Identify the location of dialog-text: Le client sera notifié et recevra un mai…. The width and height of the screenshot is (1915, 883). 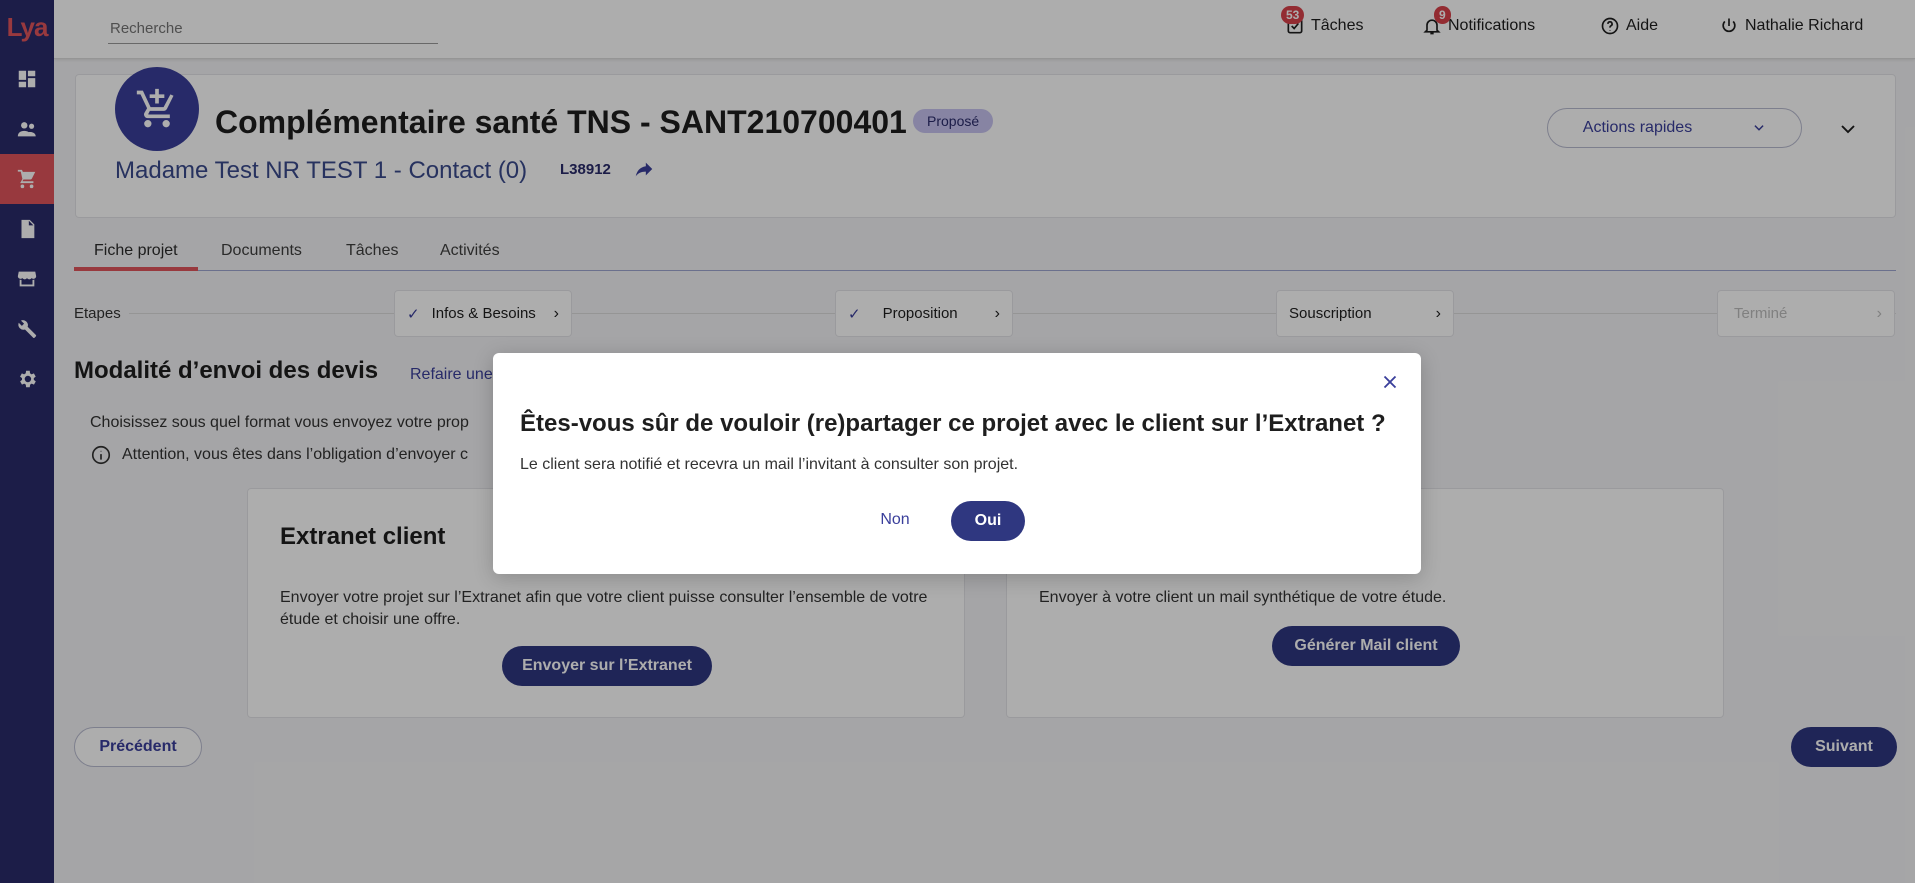
(769, 464).